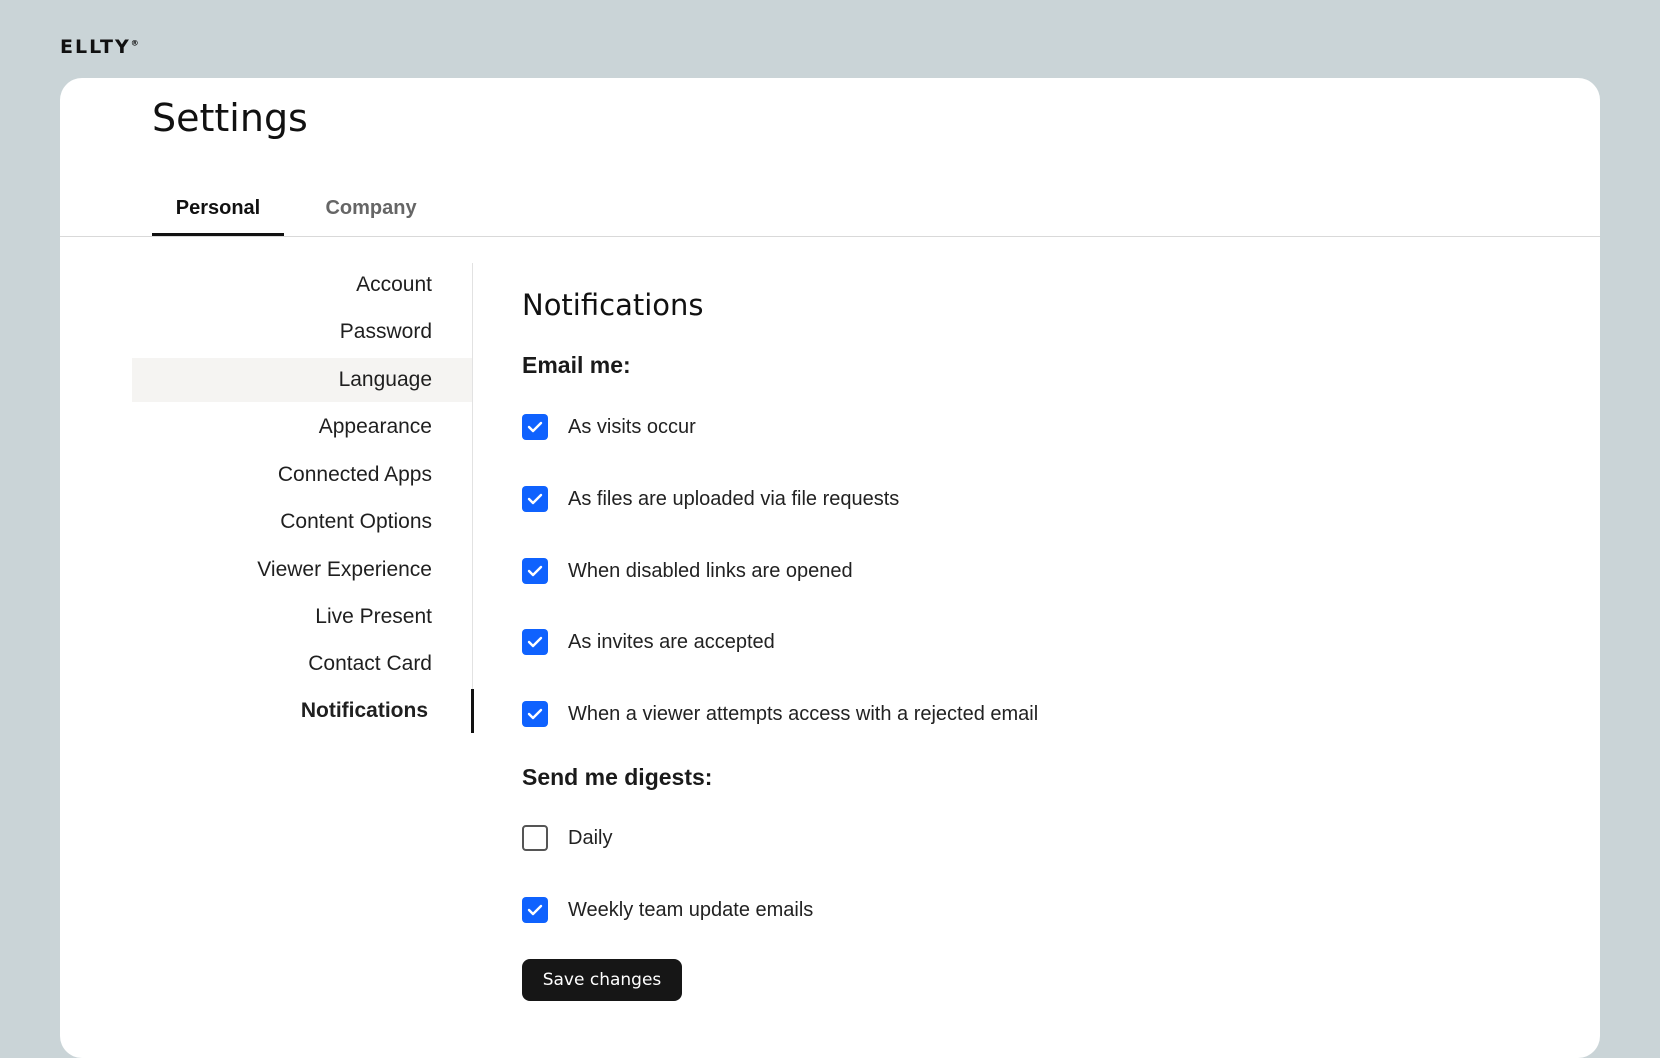  Describe the element at coordinates (230, 118) in the screenshot. I see `page-title: Settings` at that location.